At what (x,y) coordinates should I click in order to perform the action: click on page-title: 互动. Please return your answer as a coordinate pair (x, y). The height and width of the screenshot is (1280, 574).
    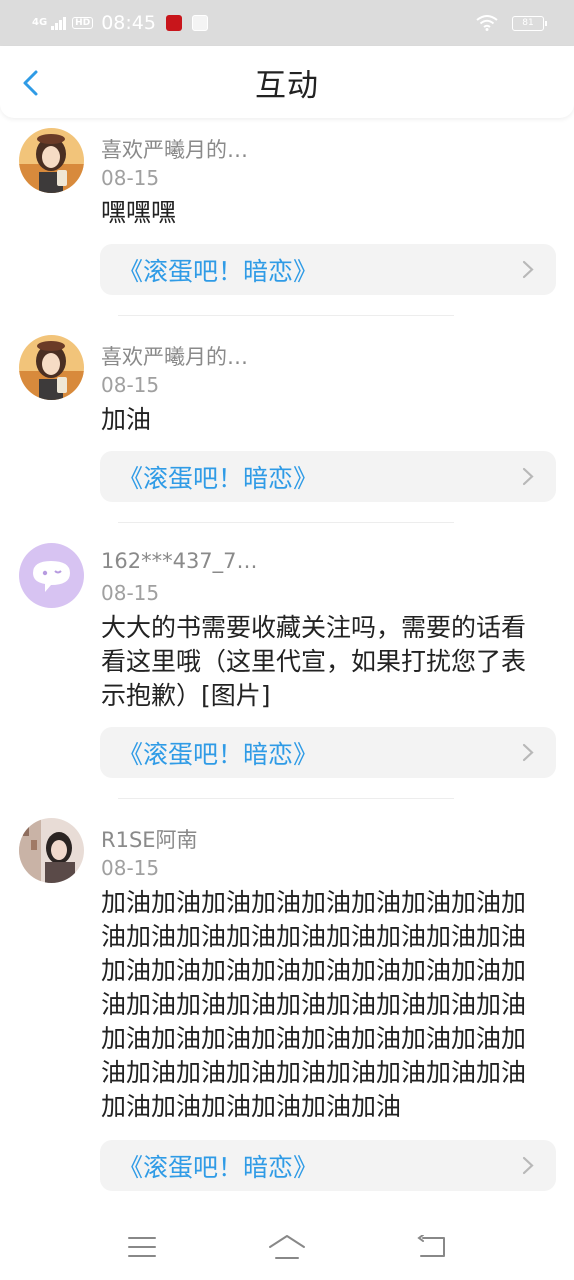
    Looking at the image, I should click on (287, 85).